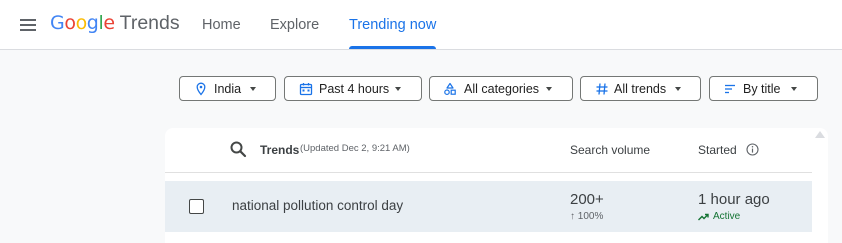  I want to click on nav-tab-trending-now: Trending now, so click(393, 25).